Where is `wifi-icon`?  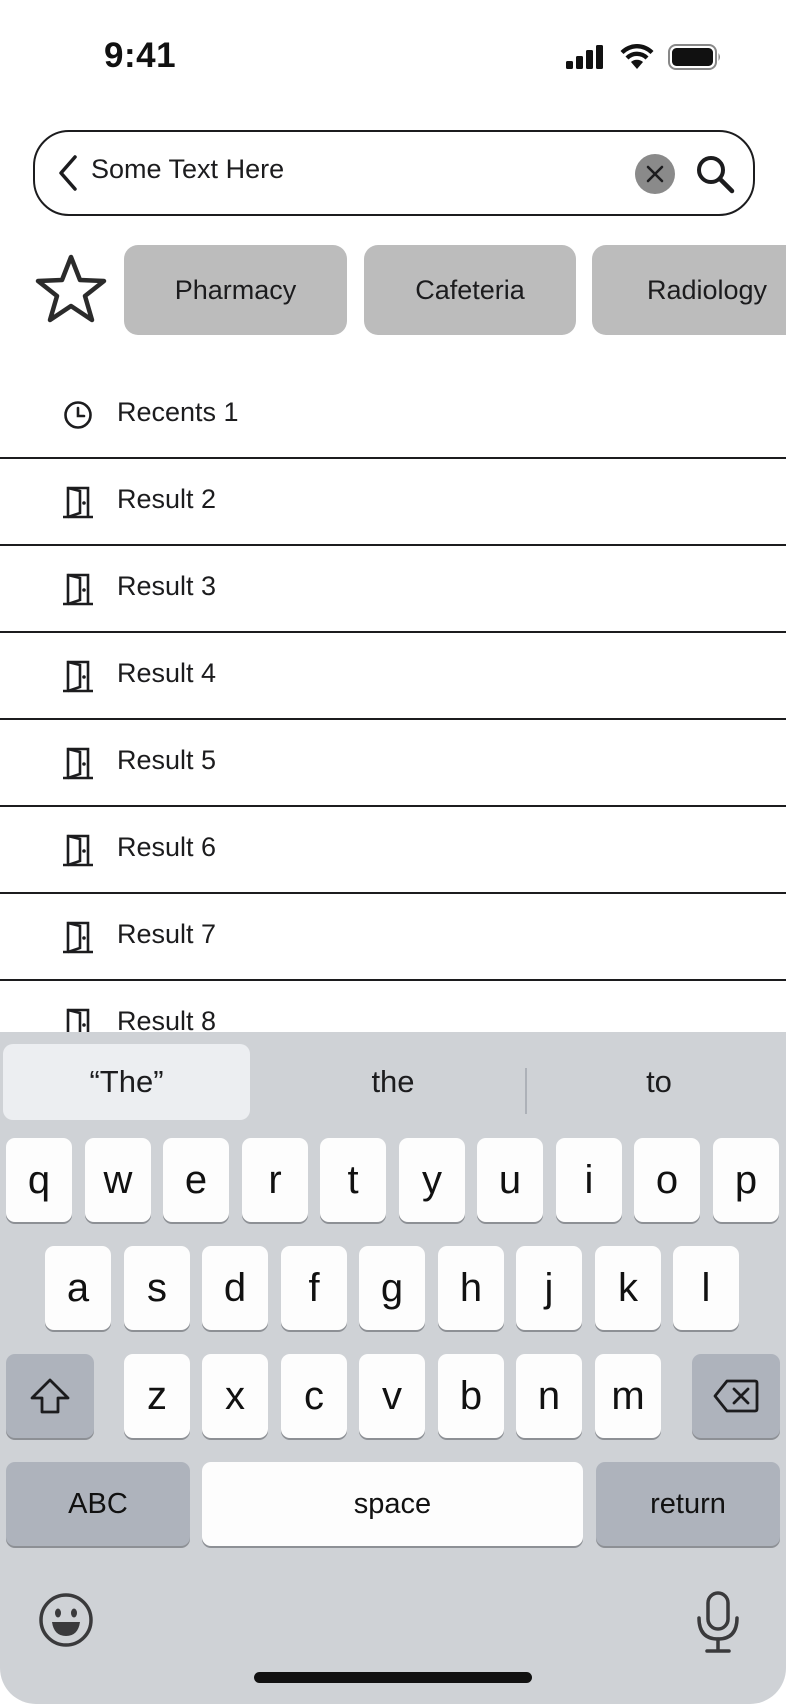 wifi-icon is located at coordinates (637, 56).